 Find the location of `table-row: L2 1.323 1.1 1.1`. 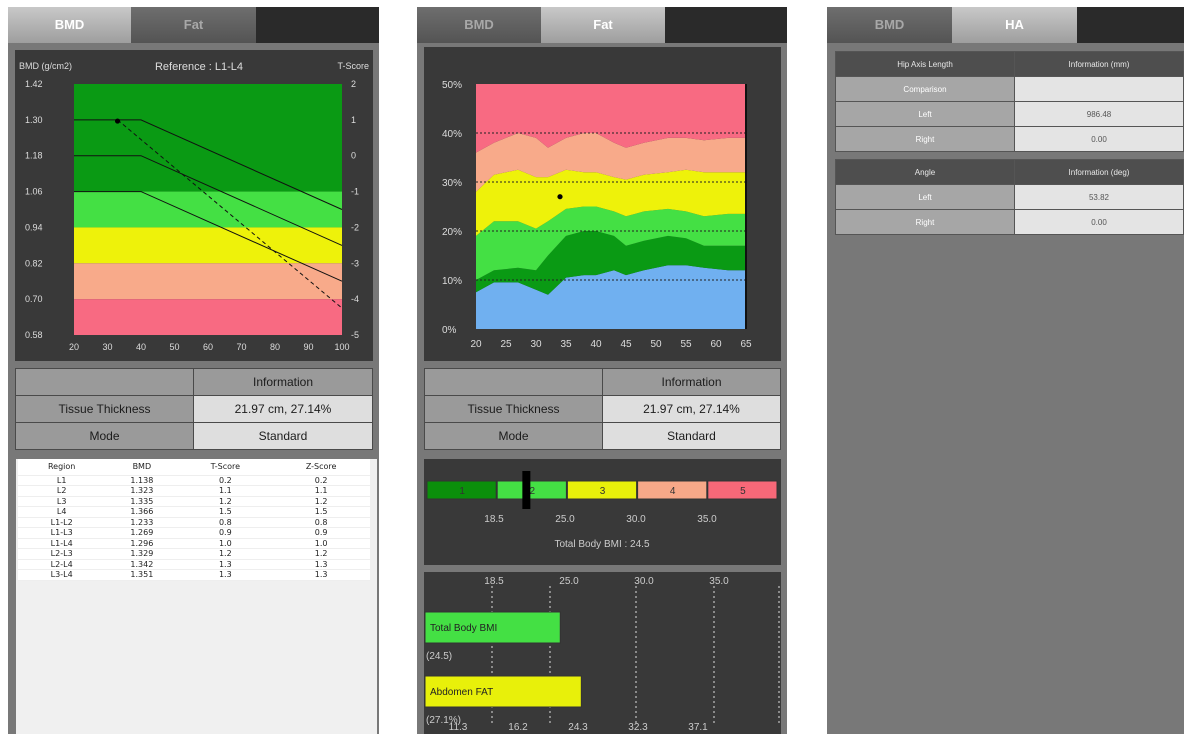

table-row: L2 1.323 1.1 1.1 is located at coordinates (194, 491).